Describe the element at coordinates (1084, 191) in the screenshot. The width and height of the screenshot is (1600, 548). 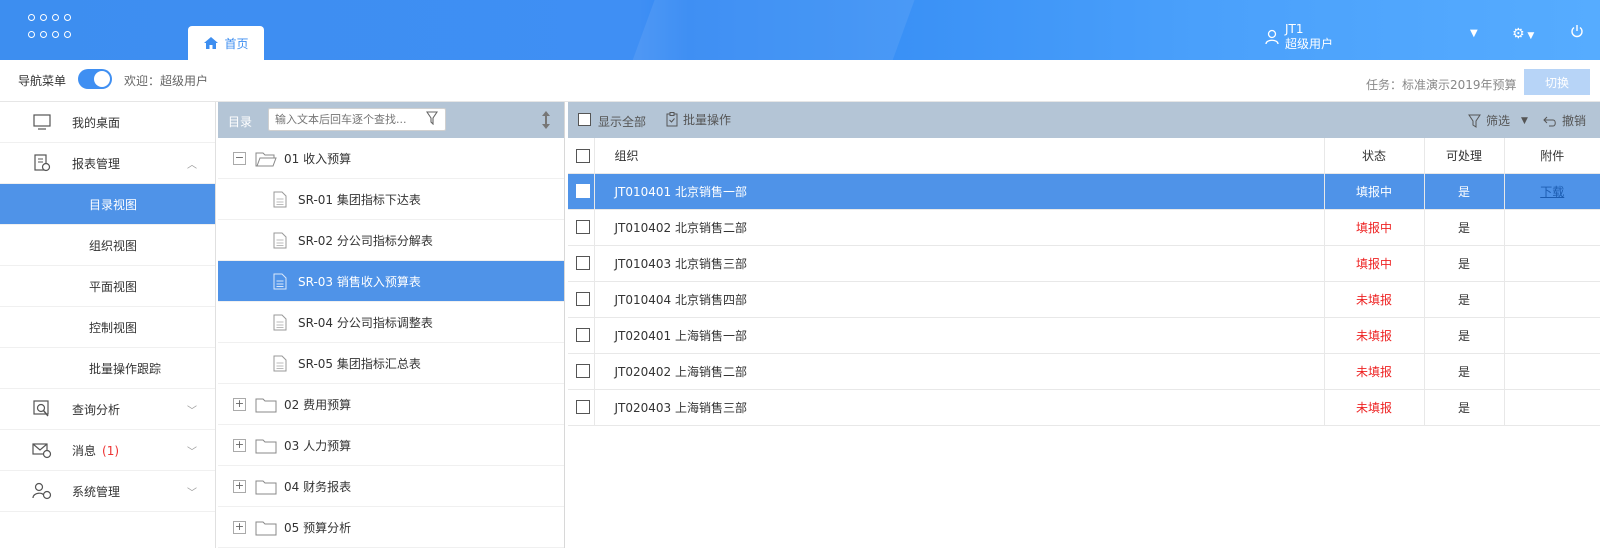
I see `table-row: JT010401 北京销售一部 填报中 是 下载` at that location.